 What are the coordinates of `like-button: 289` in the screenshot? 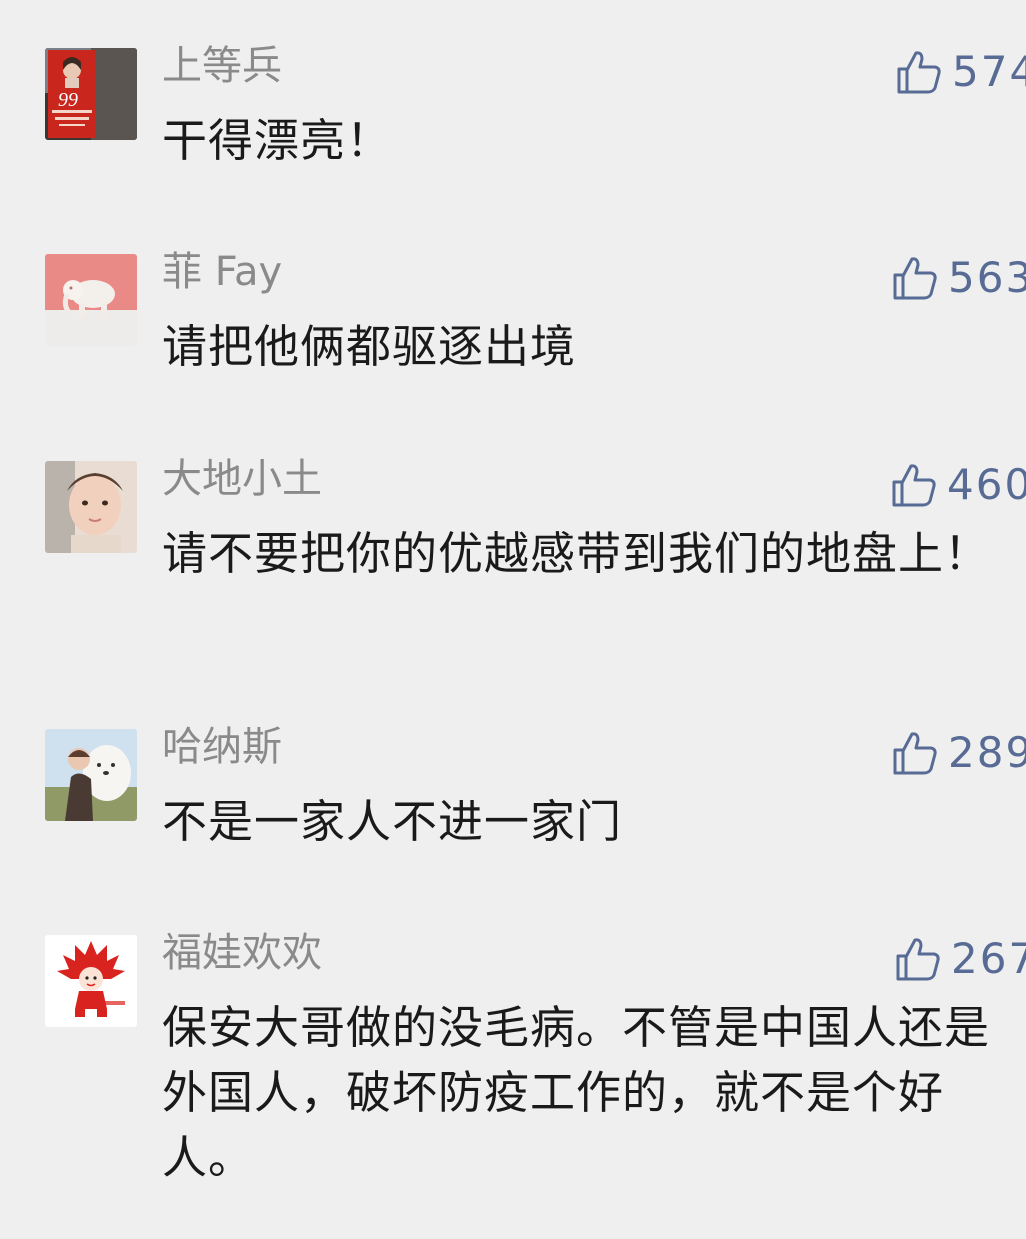 It's located at (959, 753).